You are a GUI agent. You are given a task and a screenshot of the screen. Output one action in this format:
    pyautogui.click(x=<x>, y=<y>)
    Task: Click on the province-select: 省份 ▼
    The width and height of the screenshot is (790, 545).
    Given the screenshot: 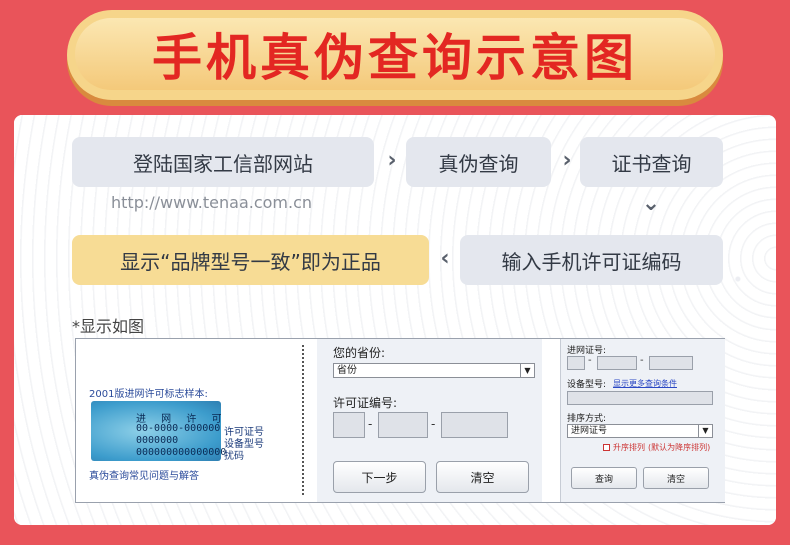 What is the action you would take?
    pyautogui.click(x=434, y=370)
    